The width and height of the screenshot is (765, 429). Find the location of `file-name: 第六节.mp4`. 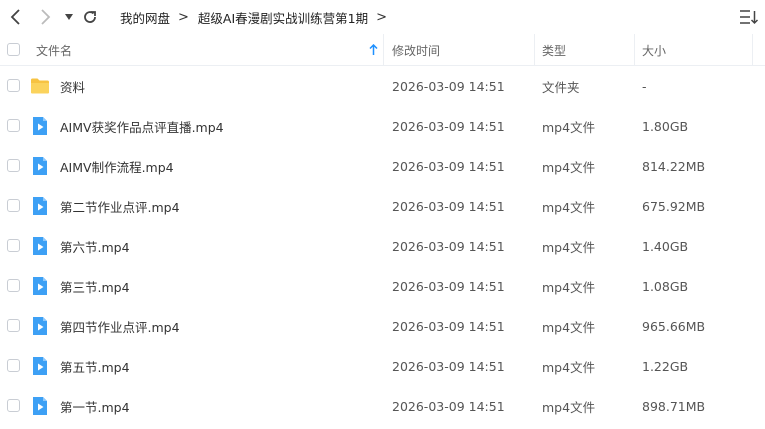

file-name: 第六节.mp4 is located at coordinates (95, 246).